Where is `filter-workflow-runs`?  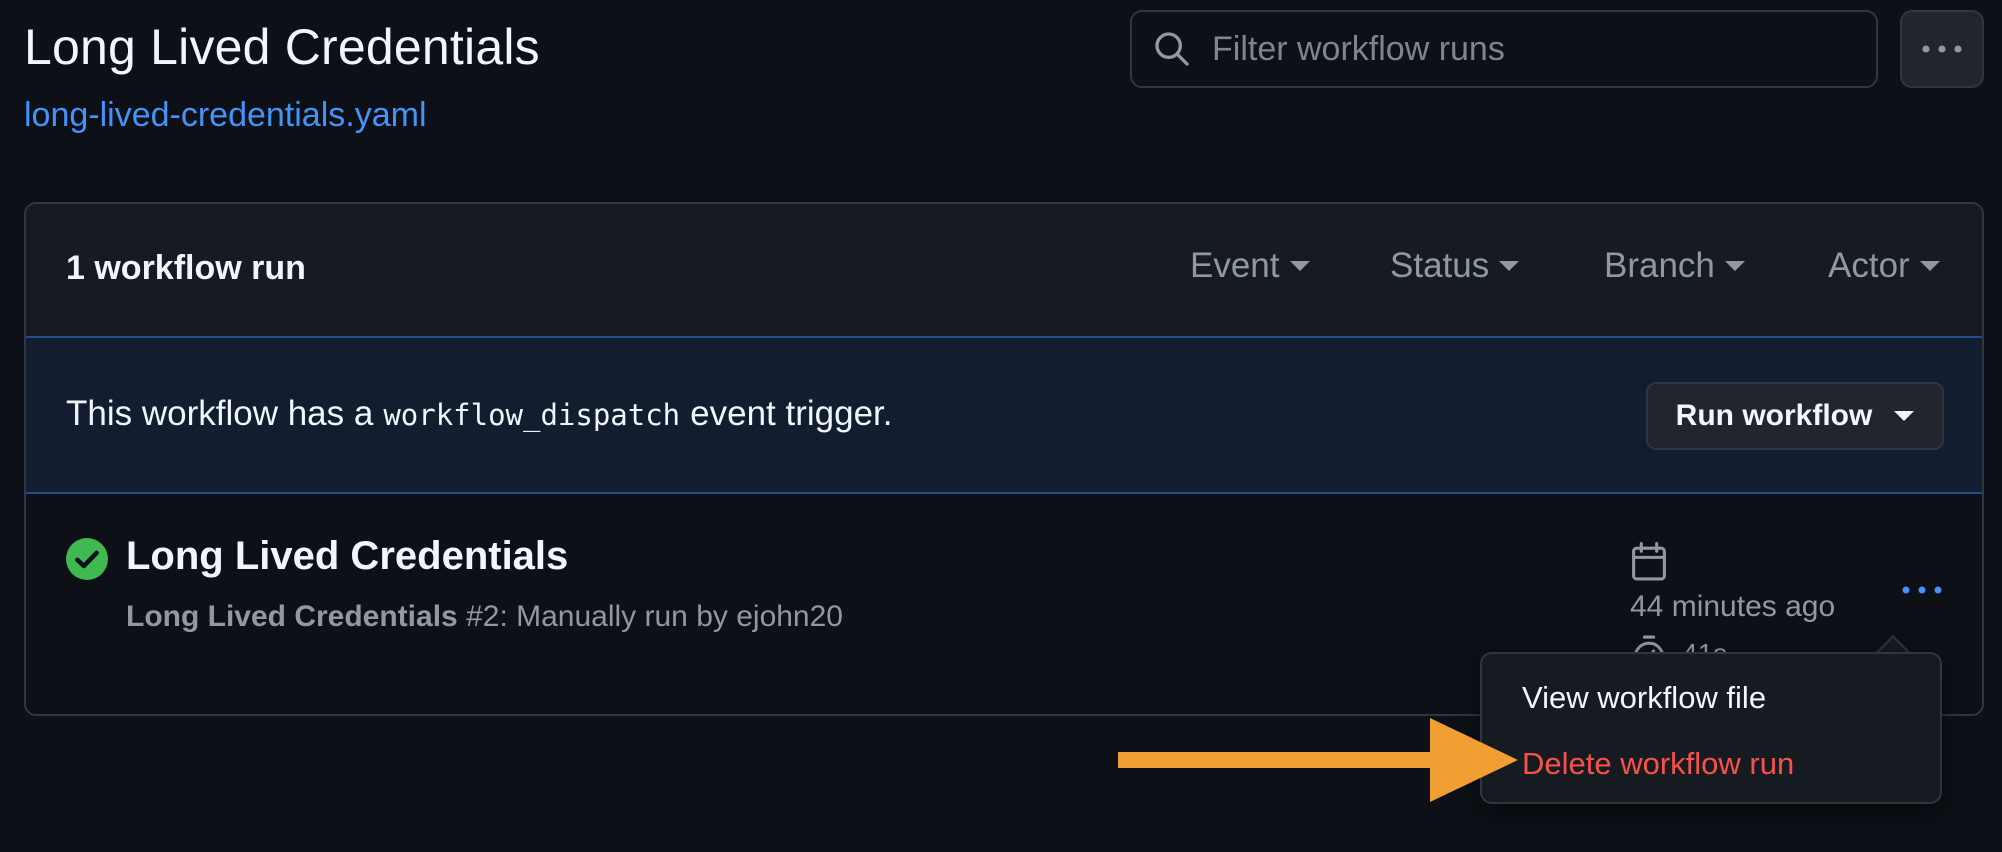 filter-workflow-runs is located at coordinates (1504, 49).